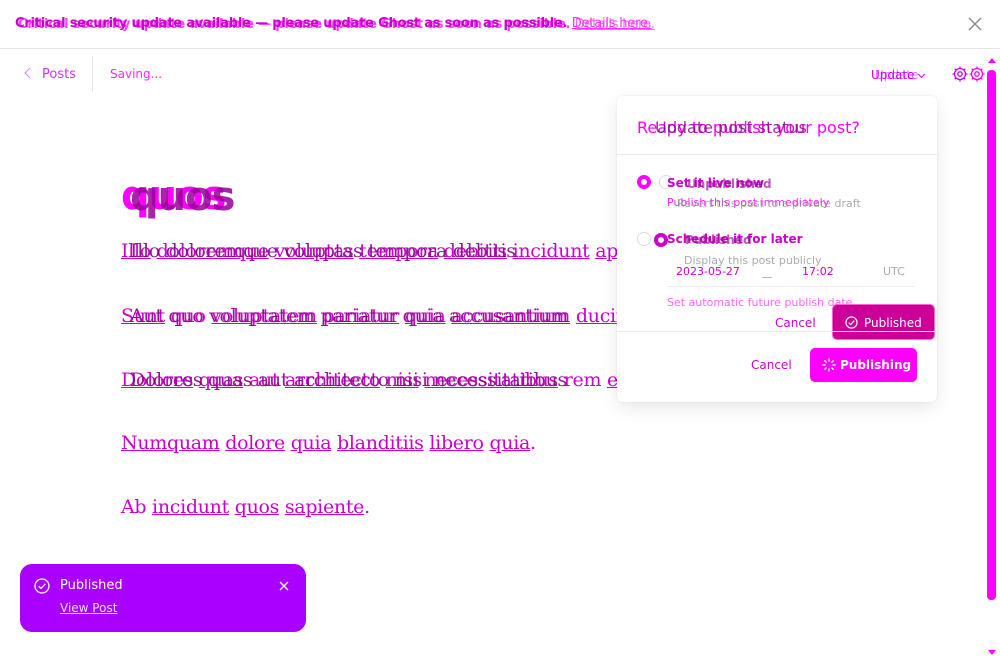 This screenshot has height=660, width=1000. I want to click on post-title-ghost: quos, so click(182, 197).